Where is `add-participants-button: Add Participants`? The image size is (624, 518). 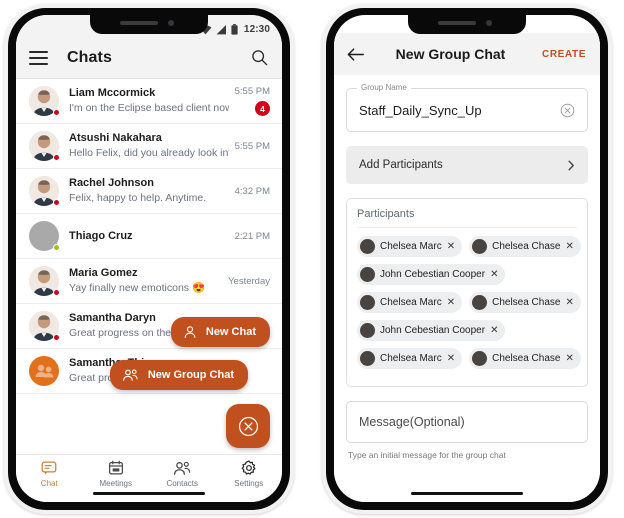
add-participants-button: Add Participants is located at coordinates (467, 165).